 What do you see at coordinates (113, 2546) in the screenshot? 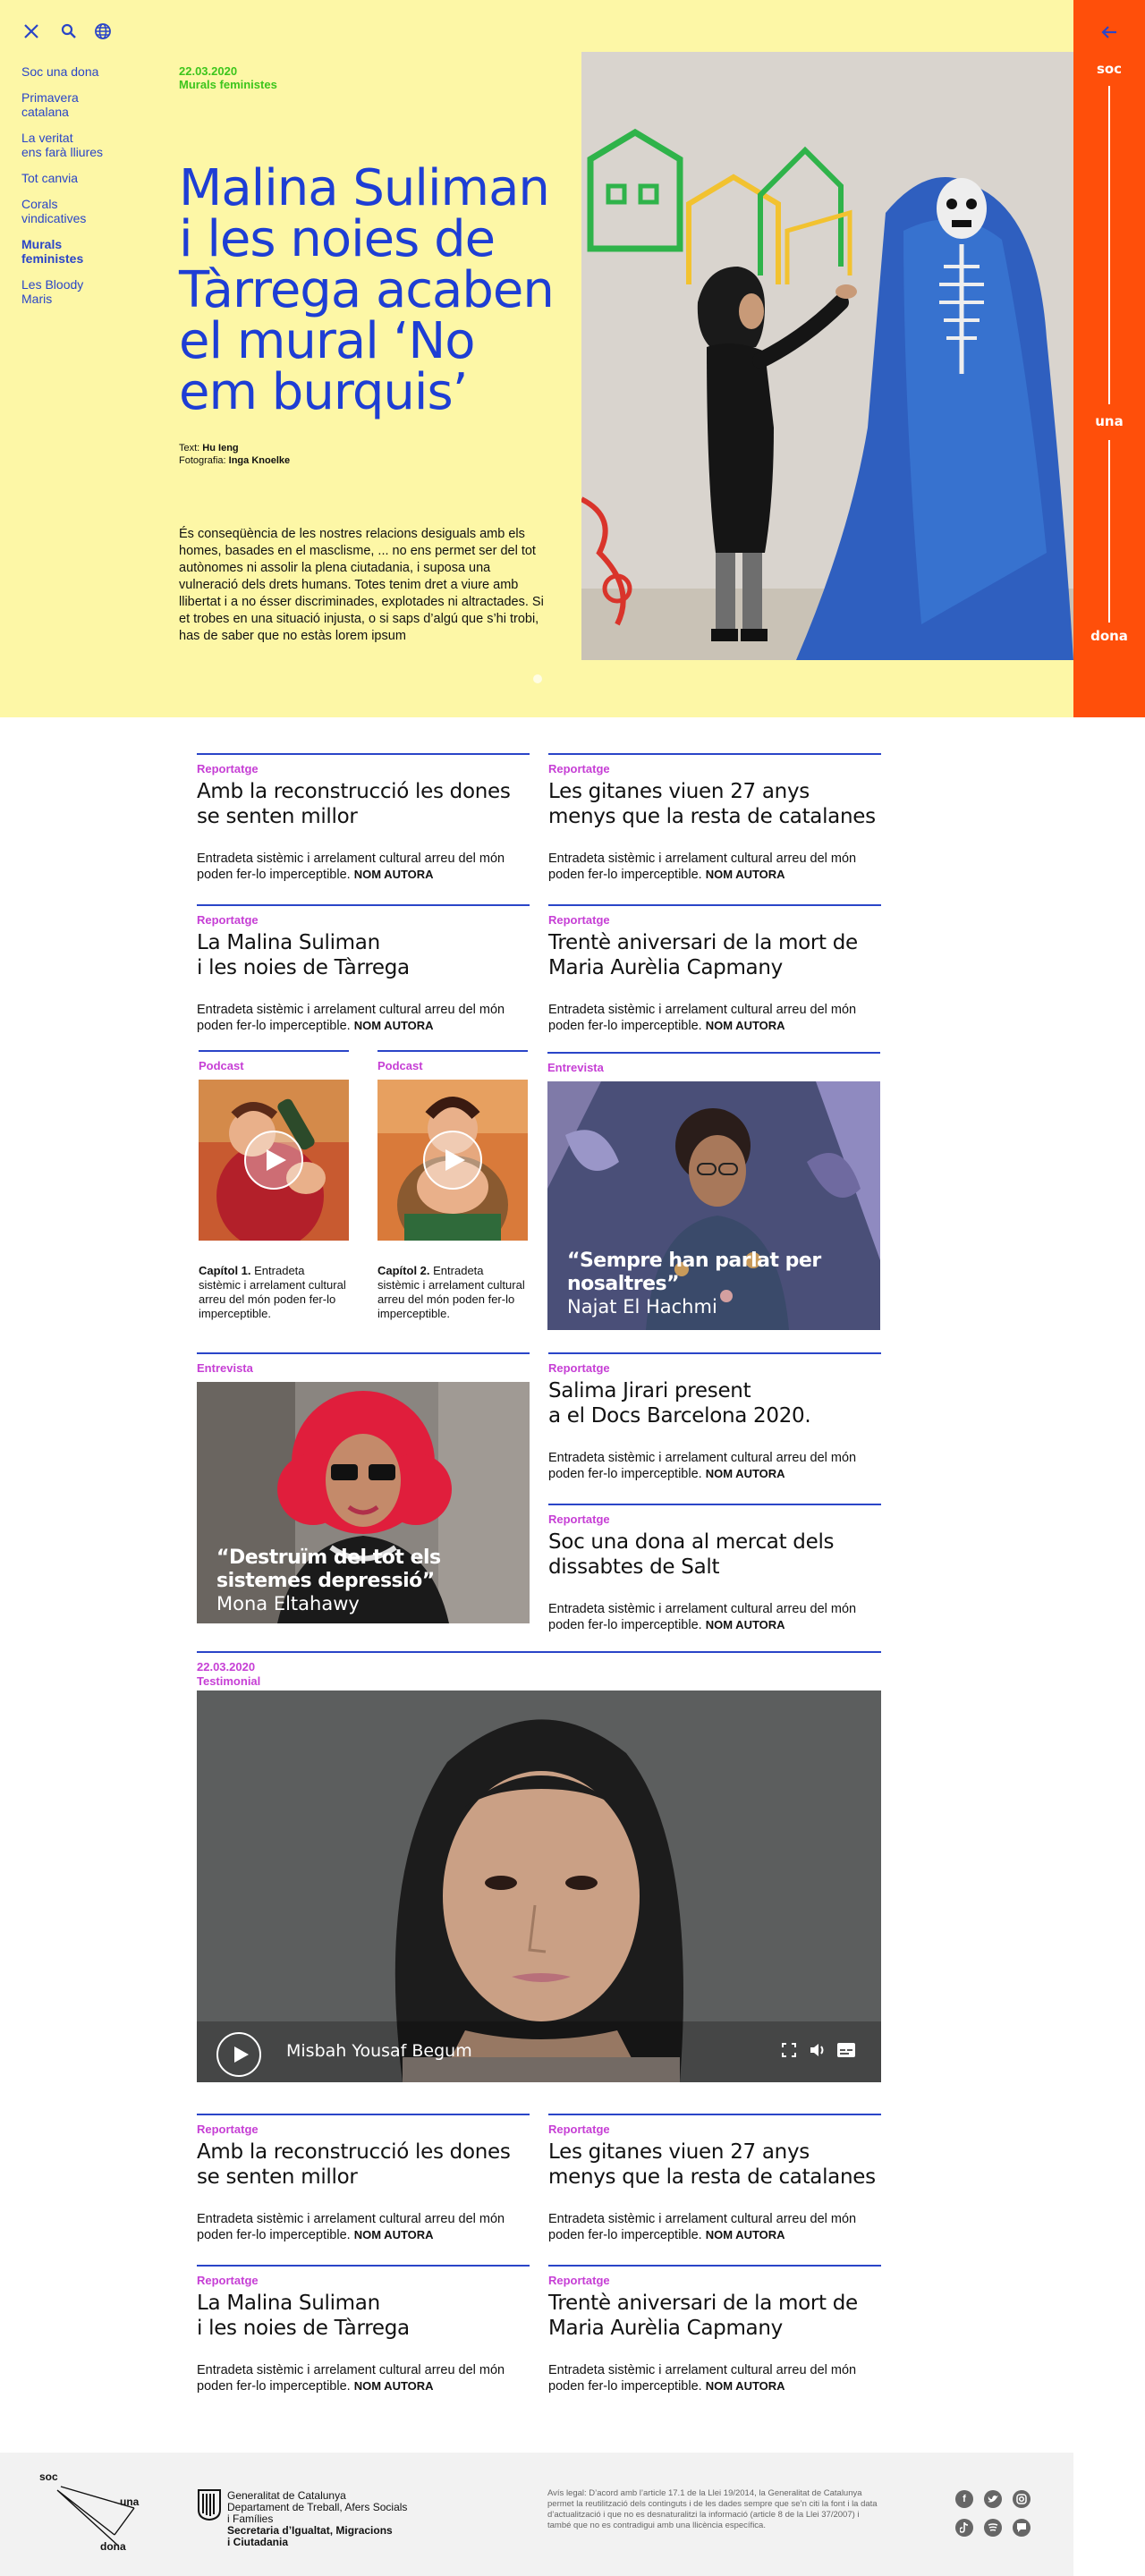
I see `footer-logo-dona: dona` at bounding box center [113, 2546].